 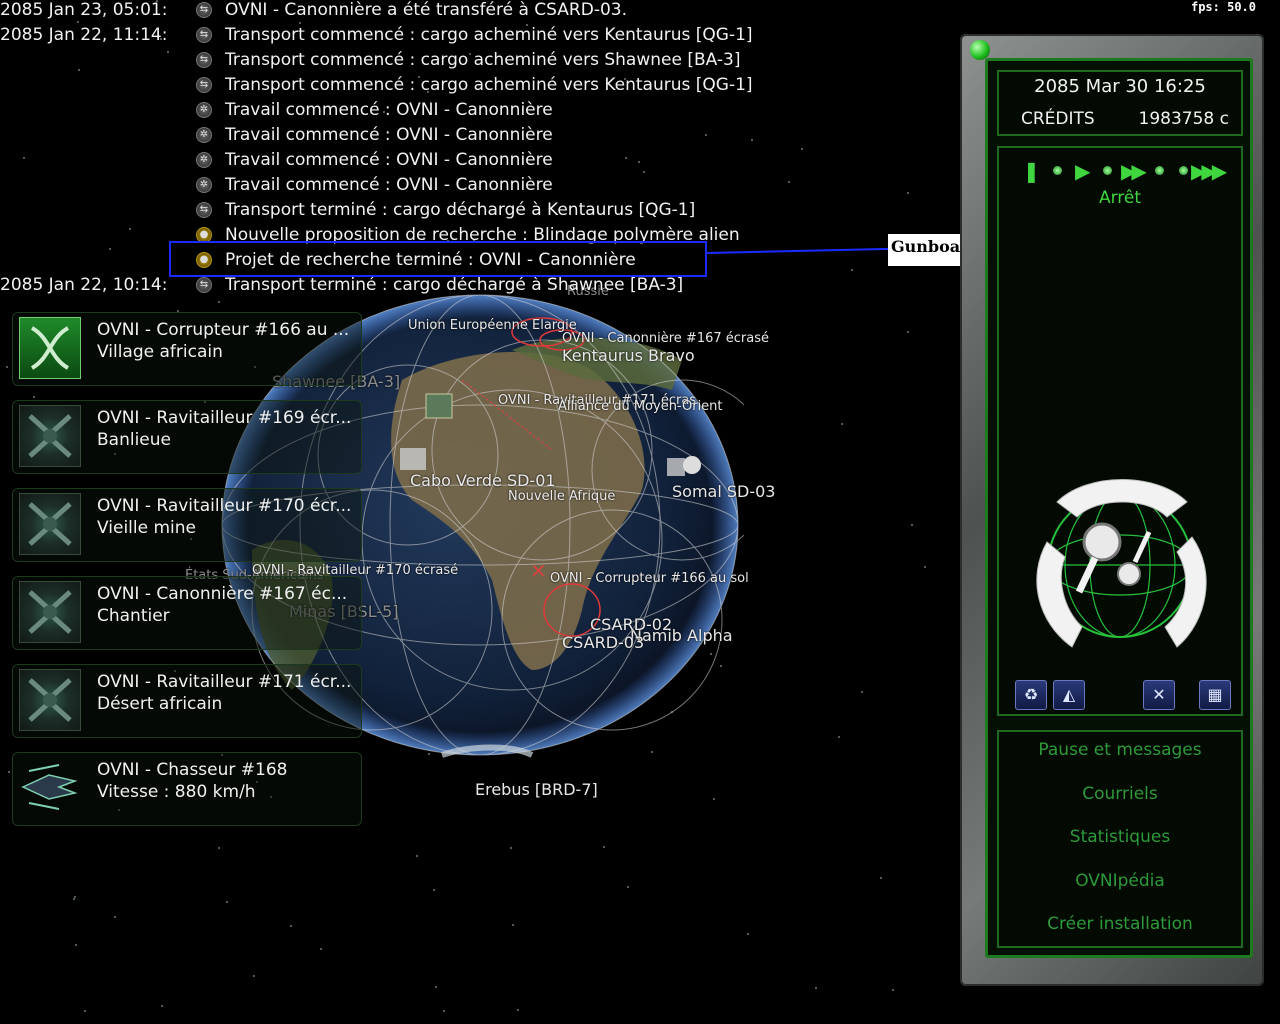 I want to click on credits-value: 1983758 c, so click(x=1183, y=119).